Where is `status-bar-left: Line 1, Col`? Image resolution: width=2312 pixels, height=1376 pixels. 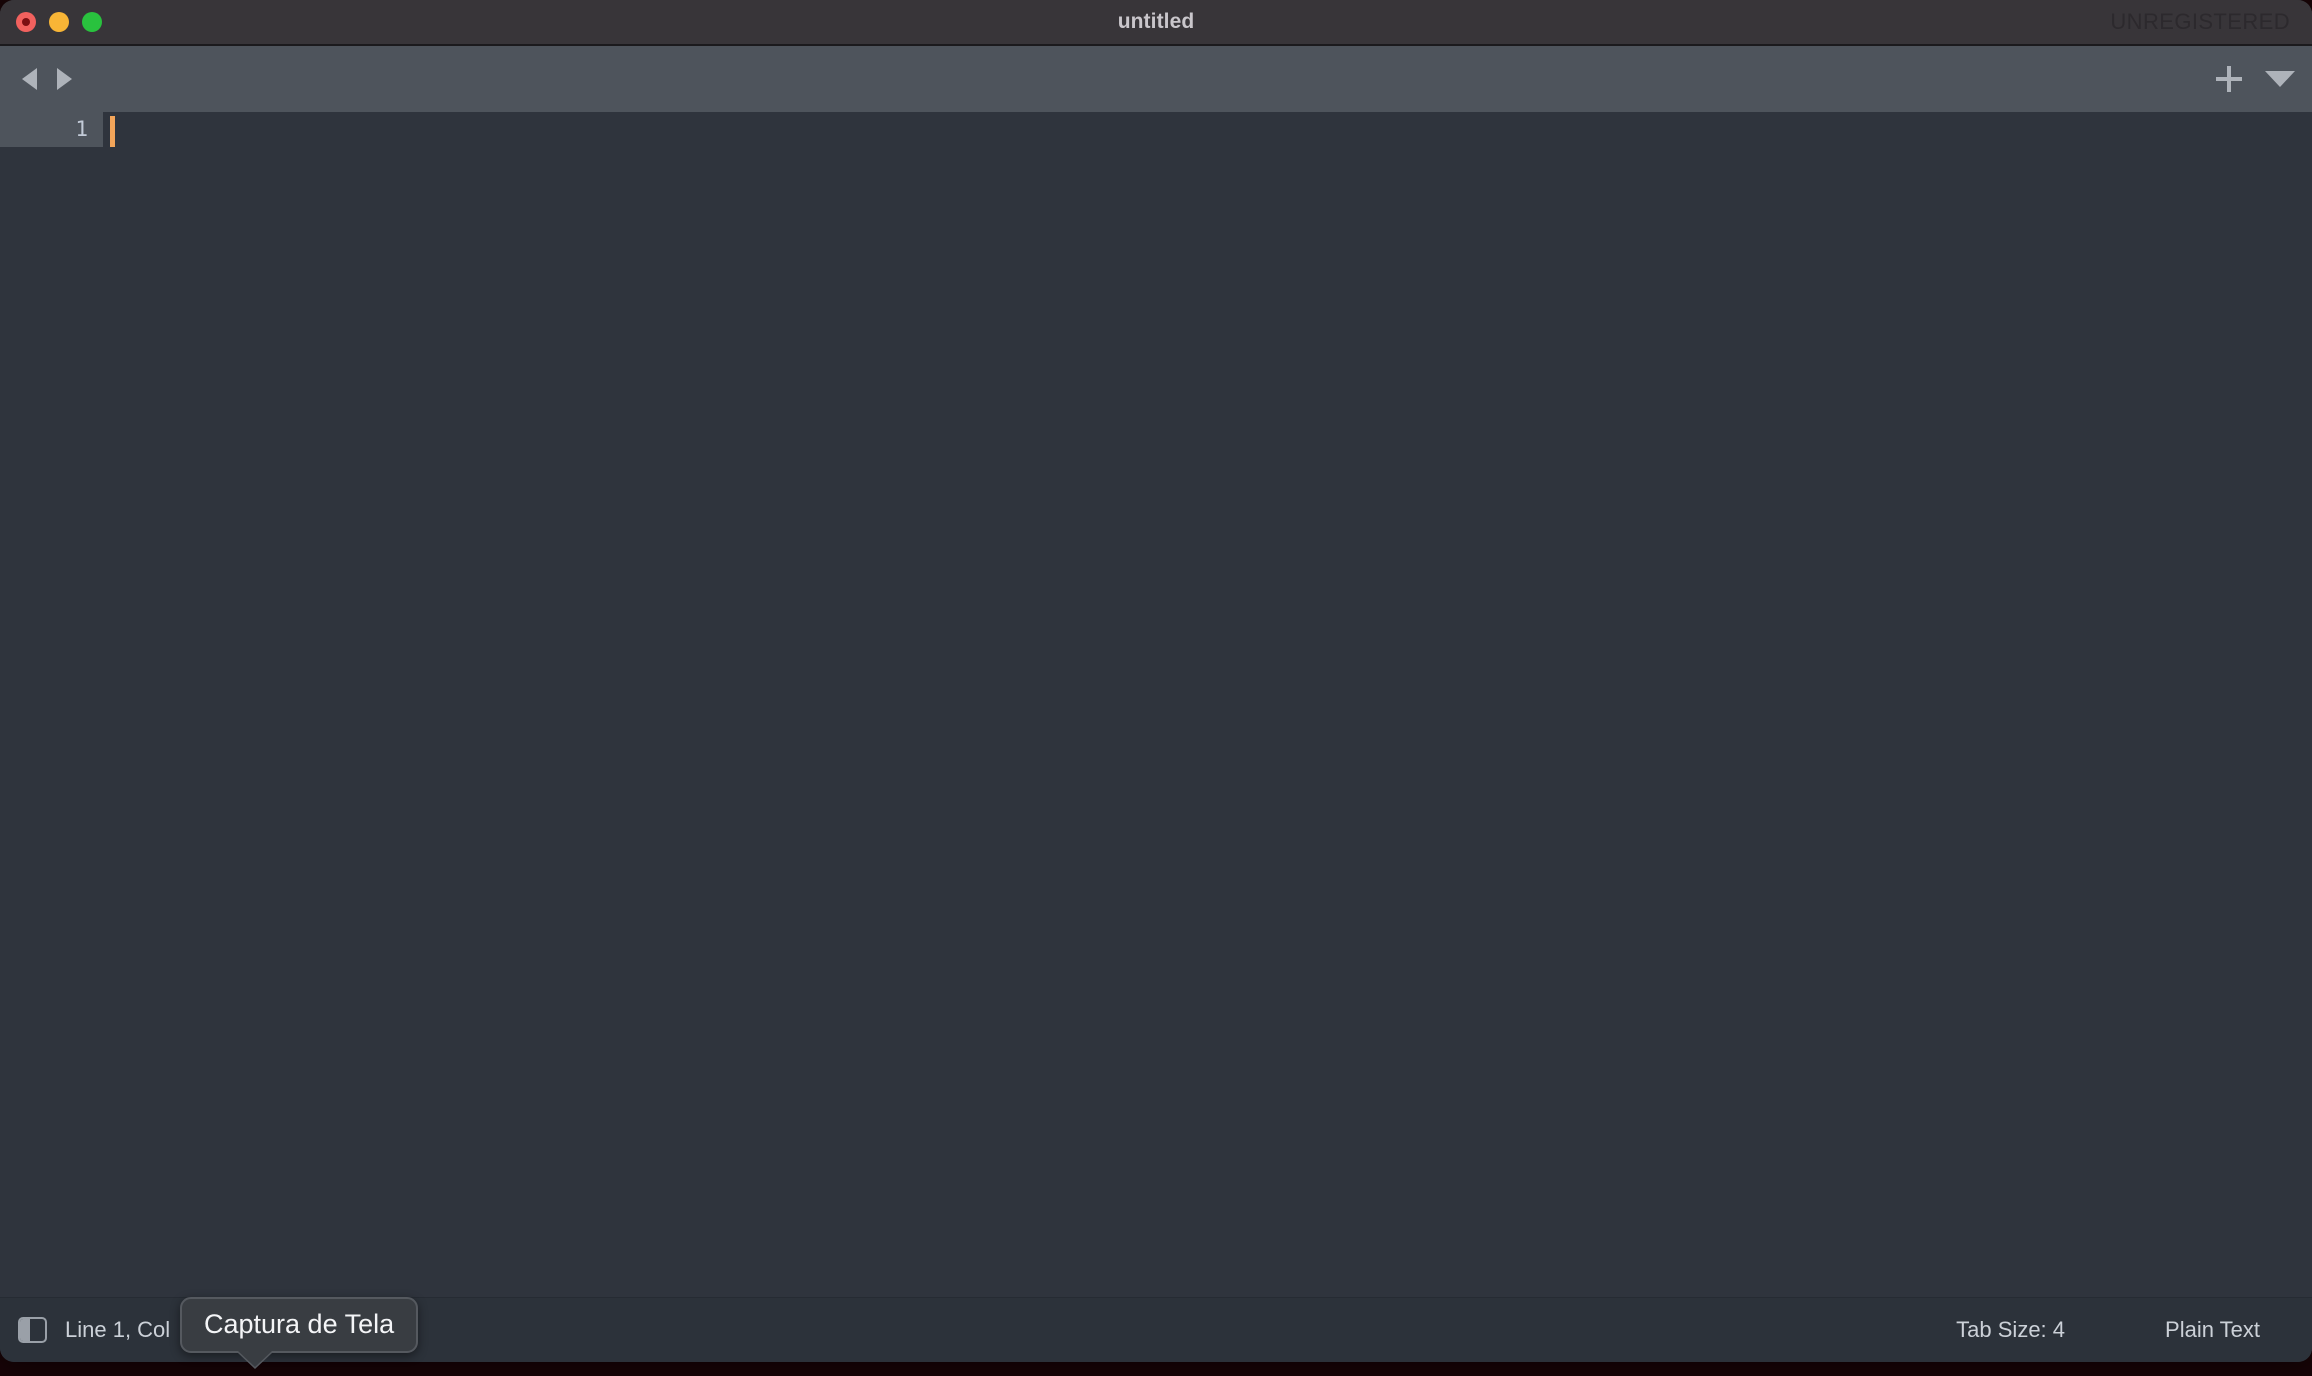 status-bar-left: Line 1, Col is located at coordinates (85, 1330).